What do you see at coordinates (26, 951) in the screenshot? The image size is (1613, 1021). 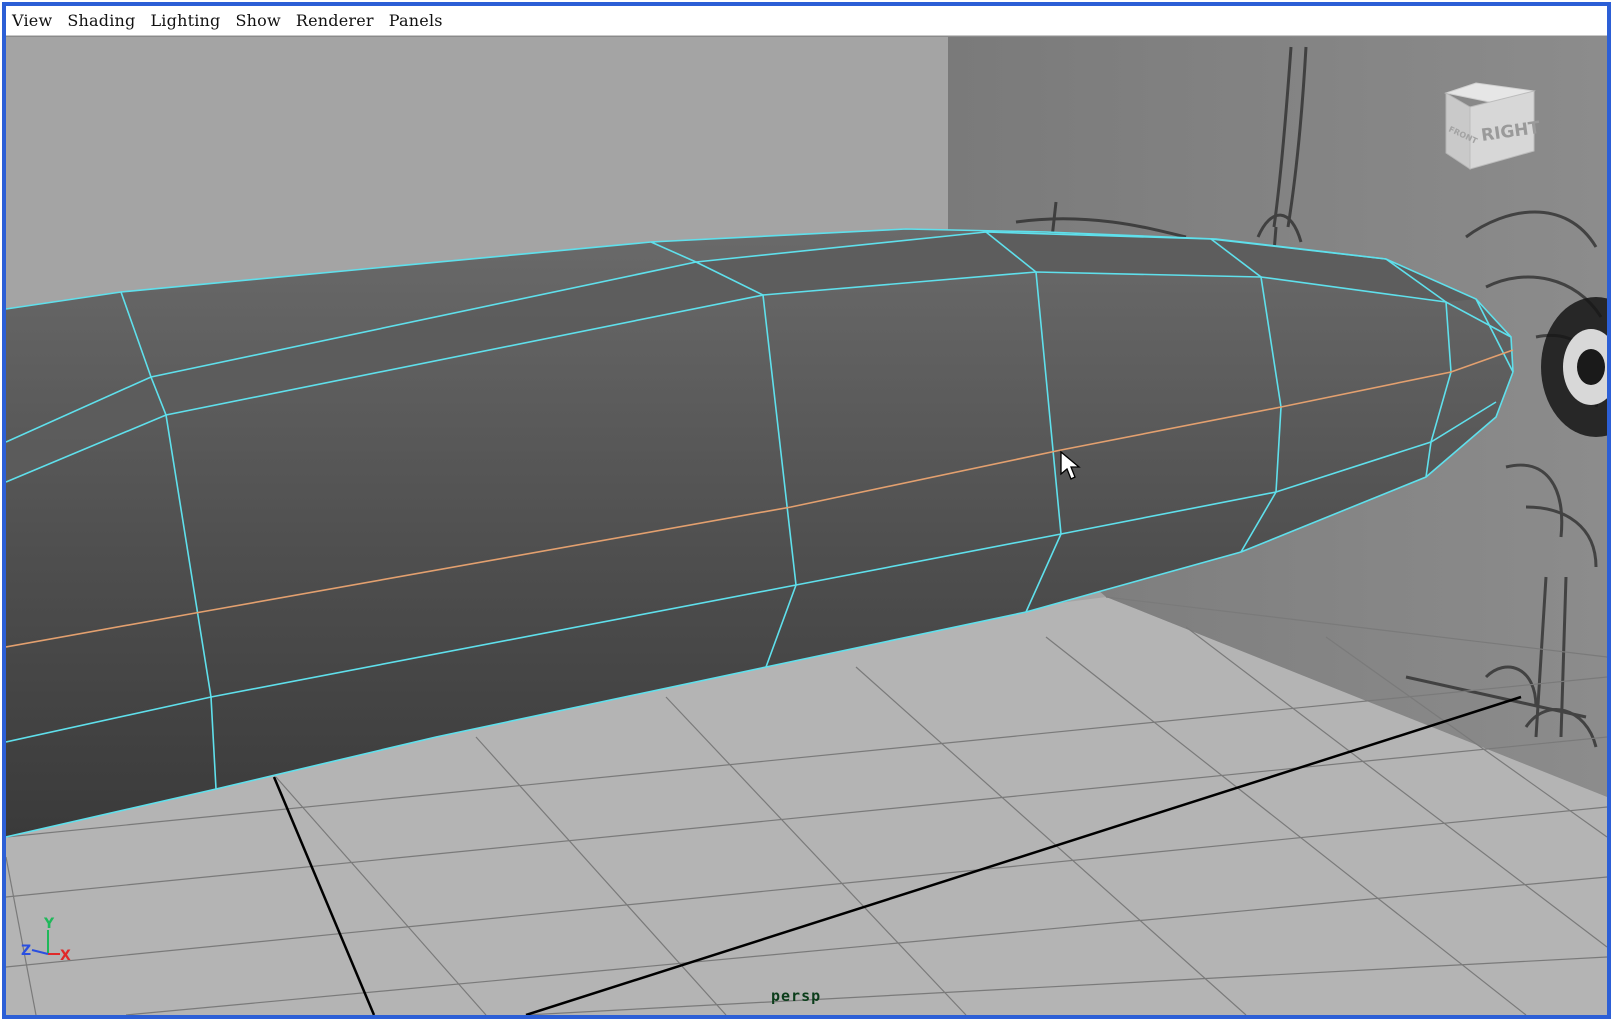 I see `axis-z-label: Z` at bounding box center [26, 951].